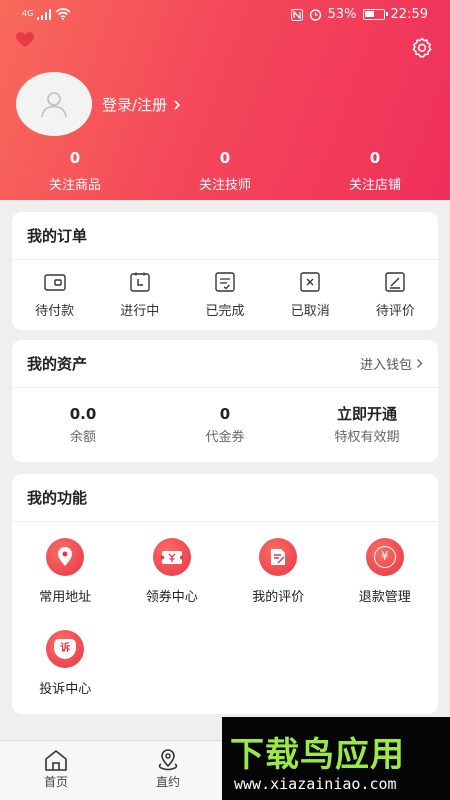 Image resolution: width=450 pixels, height=800 pixels. I want to click on tab-direct-booking: 直约, so click(168, 770).